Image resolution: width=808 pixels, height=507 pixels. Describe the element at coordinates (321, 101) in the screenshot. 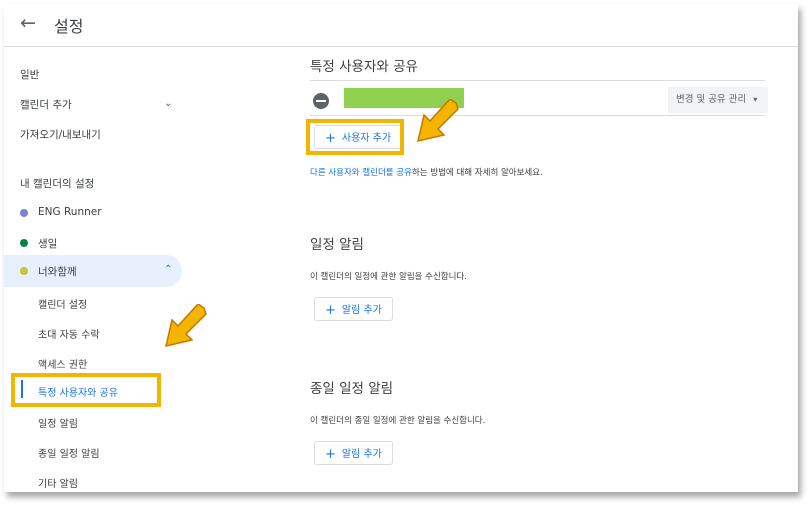

I see `avatar` at that location.